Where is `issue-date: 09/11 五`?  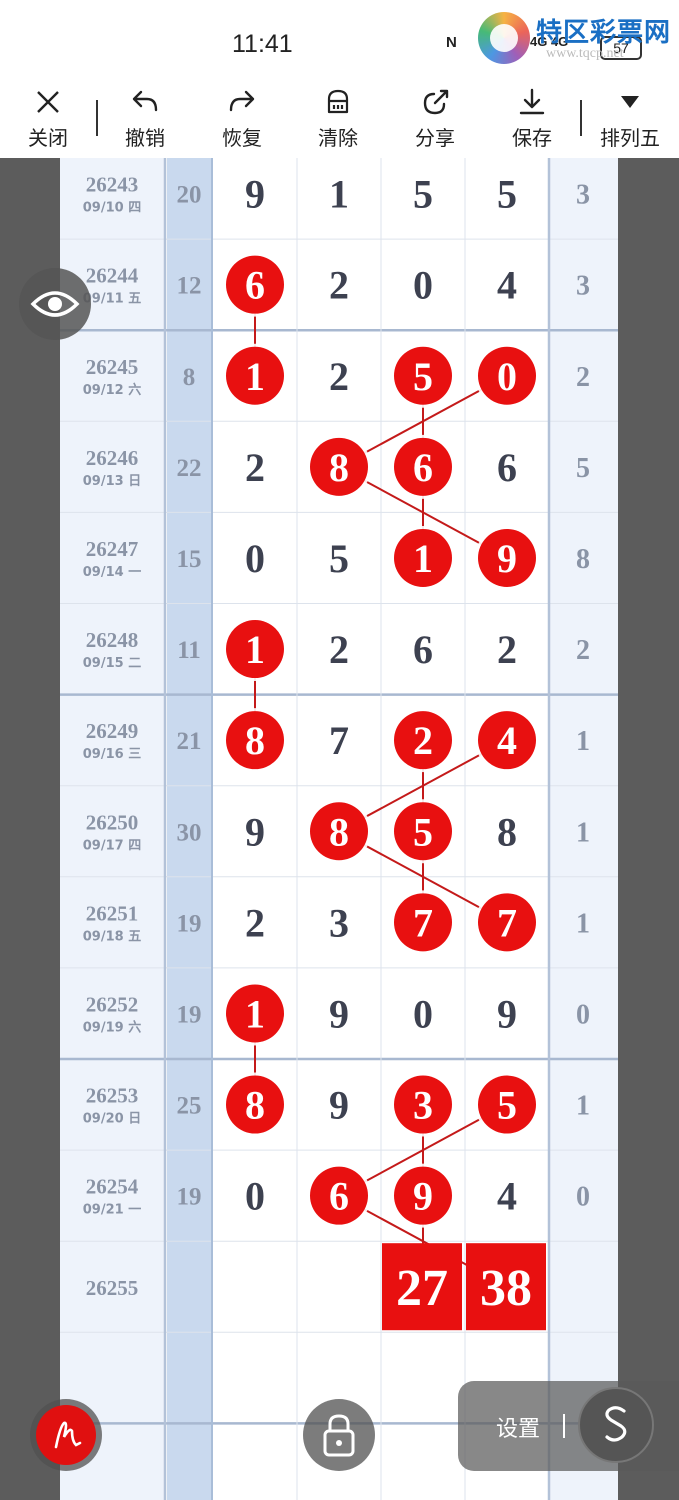
issue-date: 09/11 五 is located at coordinates (112, 299).